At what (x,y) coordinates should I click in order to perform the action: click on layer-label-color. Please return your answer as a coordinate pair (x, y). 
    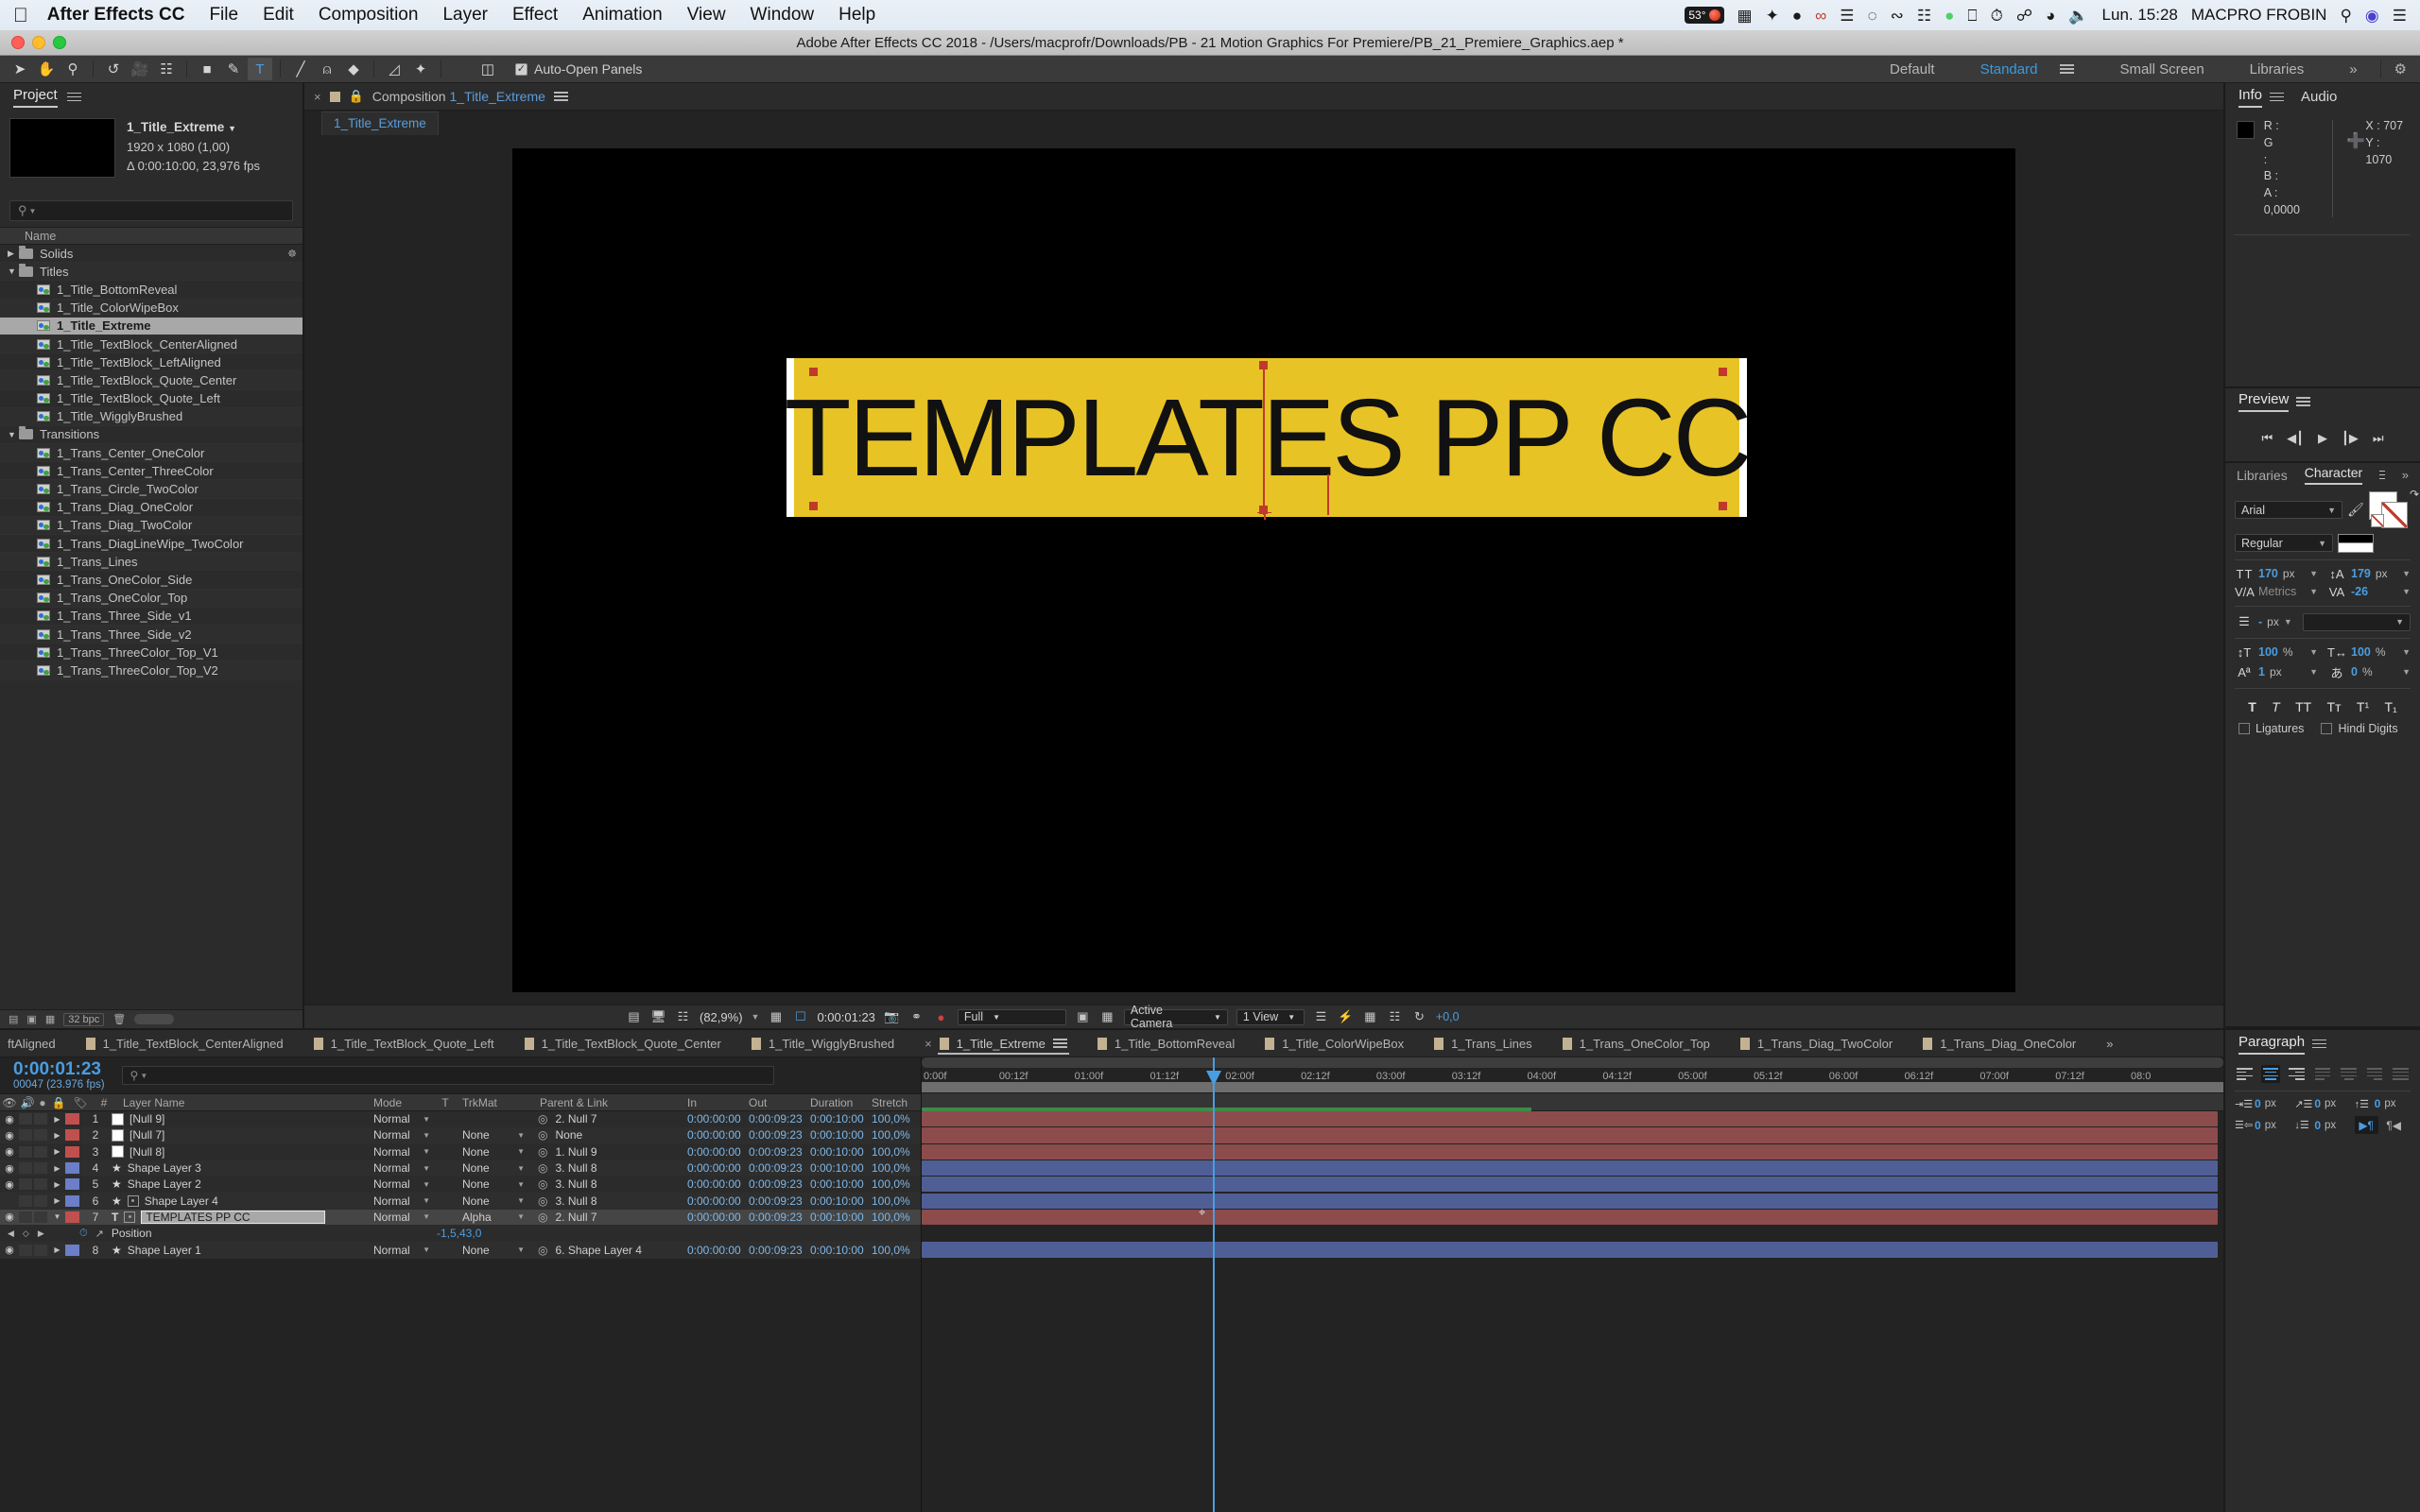
    Looking at the image, I should click on (72, 1184).